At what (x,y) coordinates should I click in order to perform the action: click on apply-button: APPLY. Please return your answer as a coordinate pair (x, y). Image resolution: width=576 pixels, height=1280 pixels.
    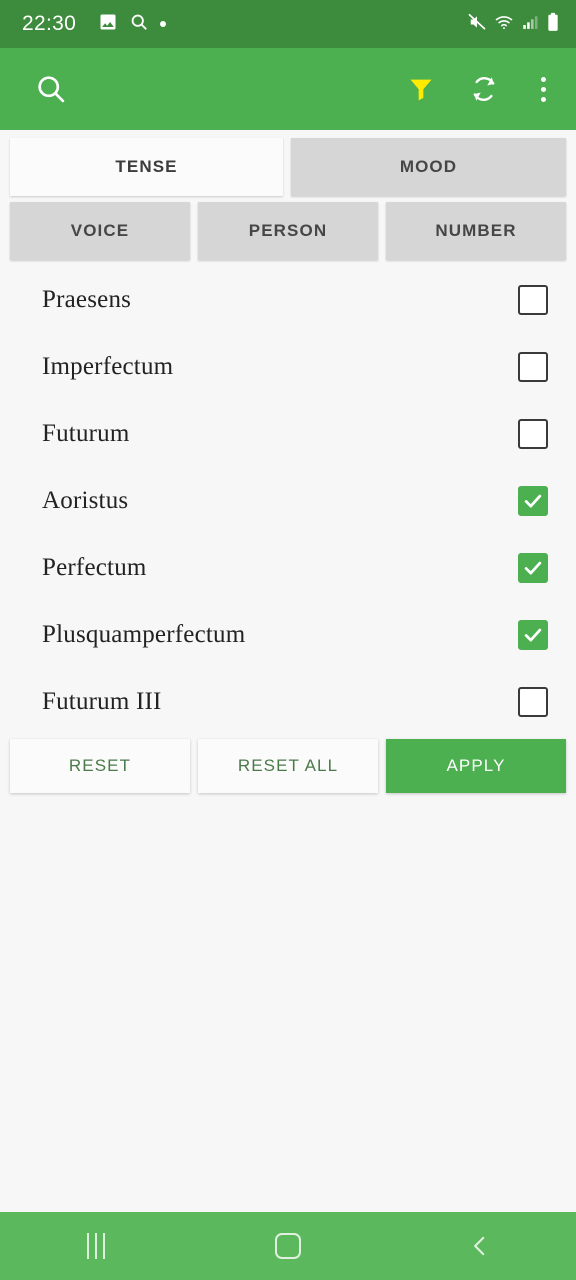
    Looking at the image, I should click on (476, 766).